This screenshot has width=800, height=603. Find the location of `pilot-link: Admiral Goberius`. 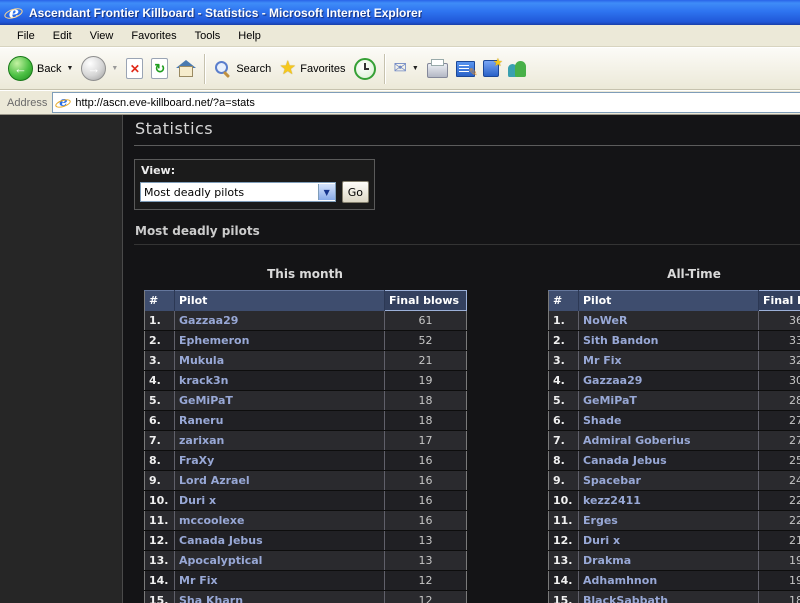

pilot-link: Admiral Goberius is located at coordinates (637, 440).